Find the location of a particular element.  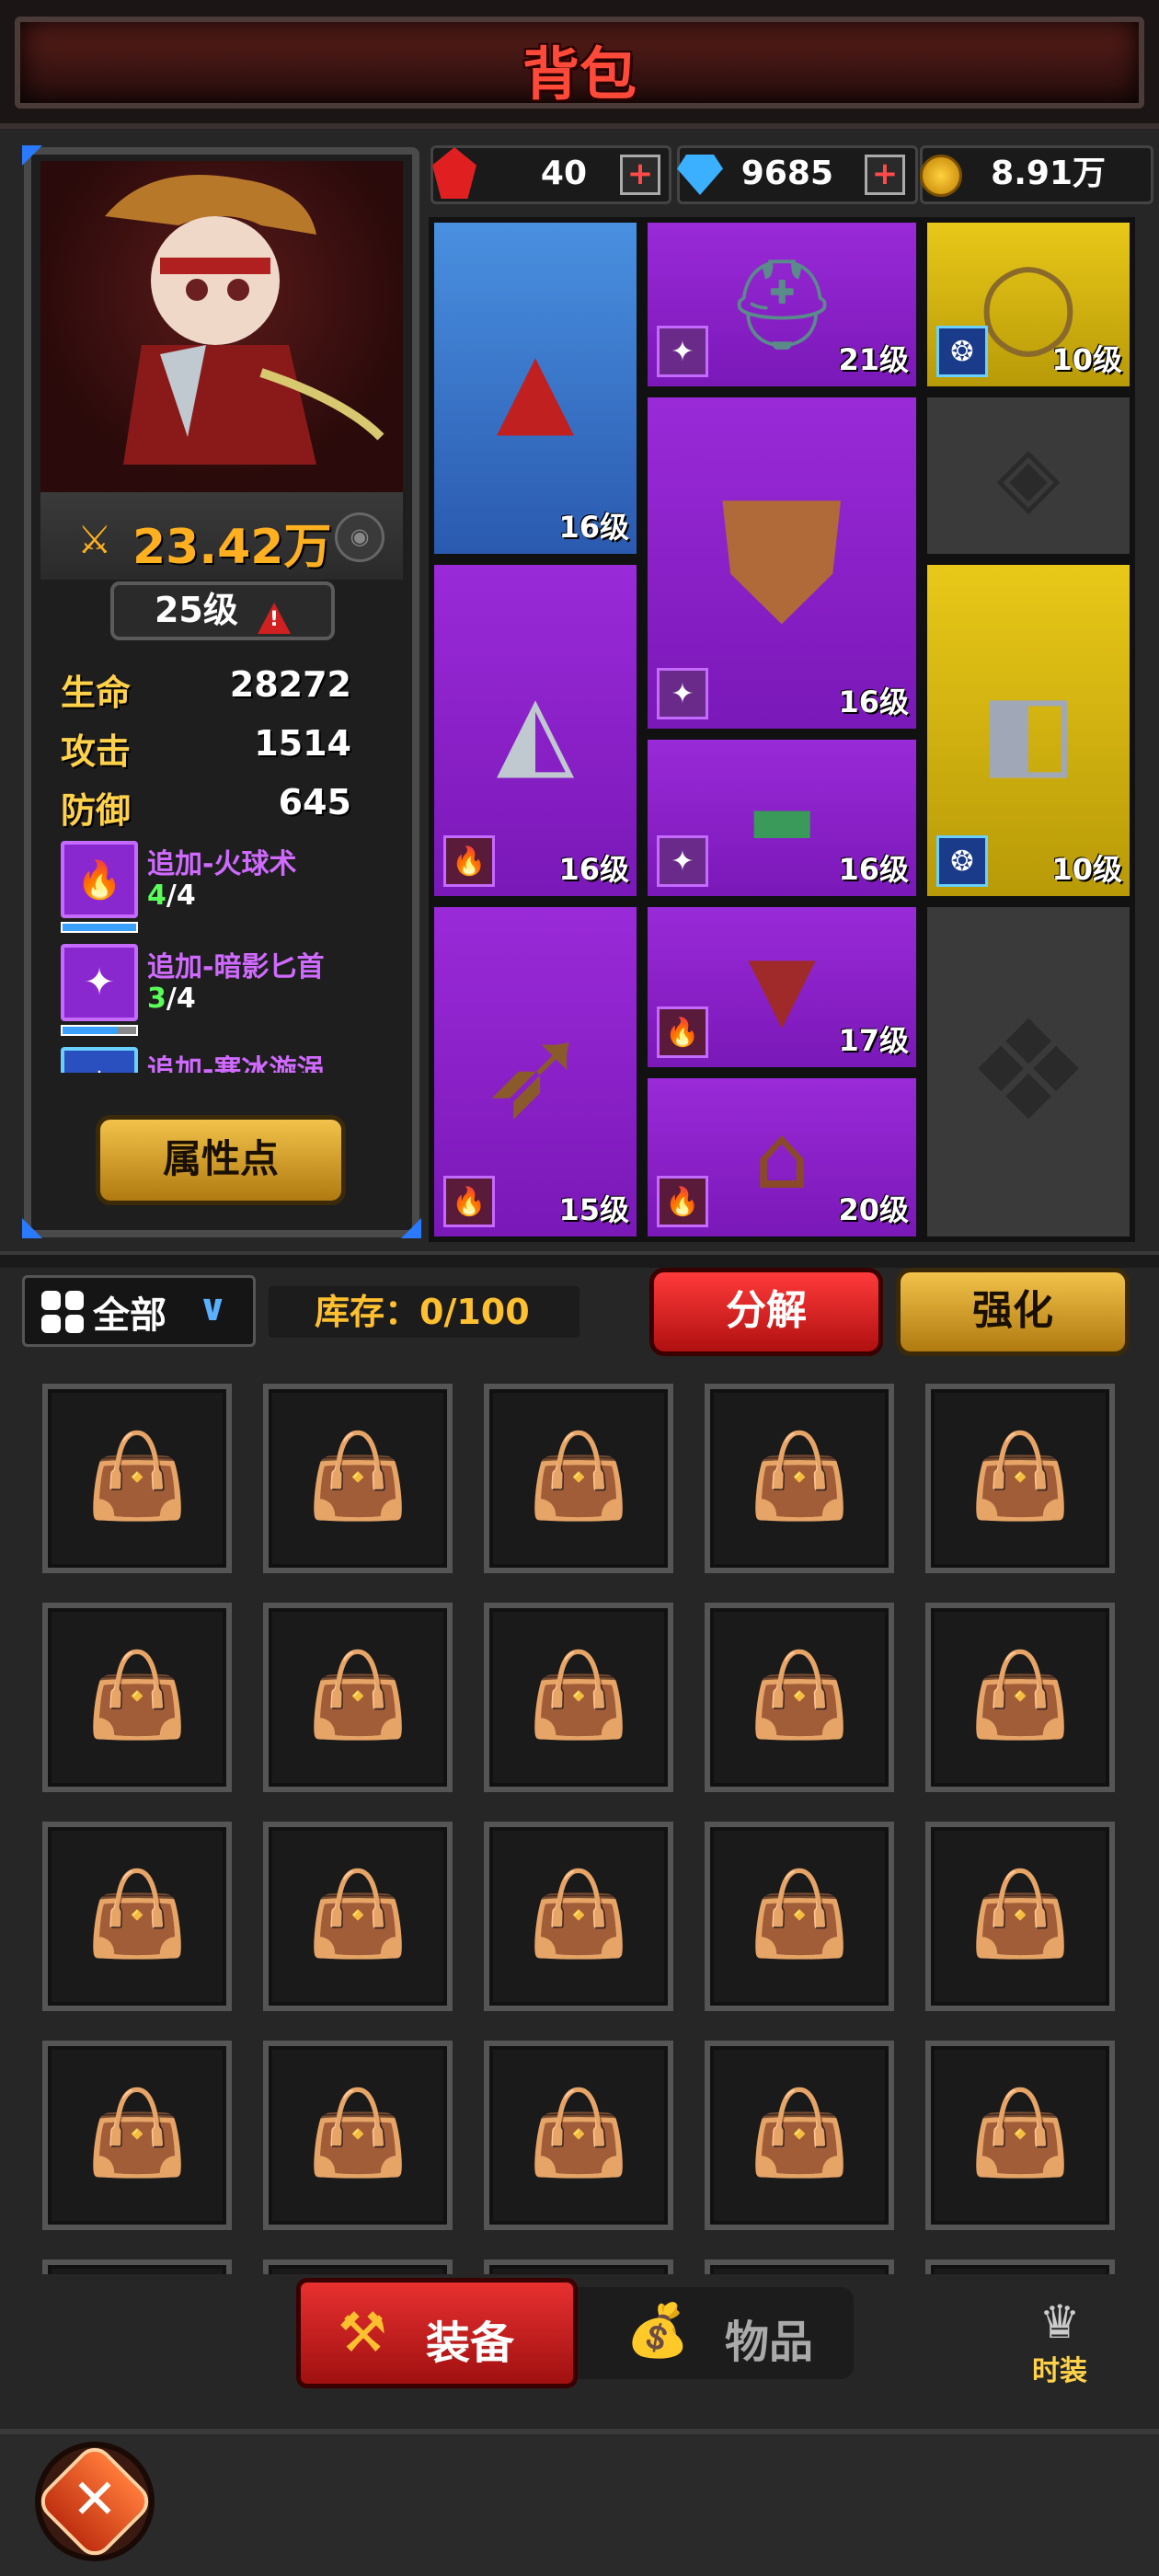

equip-slot-ring: ◈ is located at coordinates (1028, 475).